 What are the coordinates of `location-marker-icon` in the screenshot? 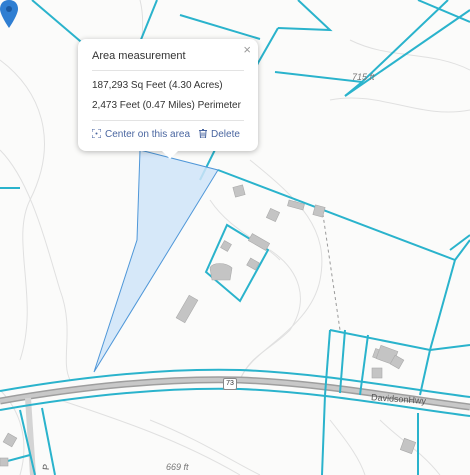 It's located at (9, 14).